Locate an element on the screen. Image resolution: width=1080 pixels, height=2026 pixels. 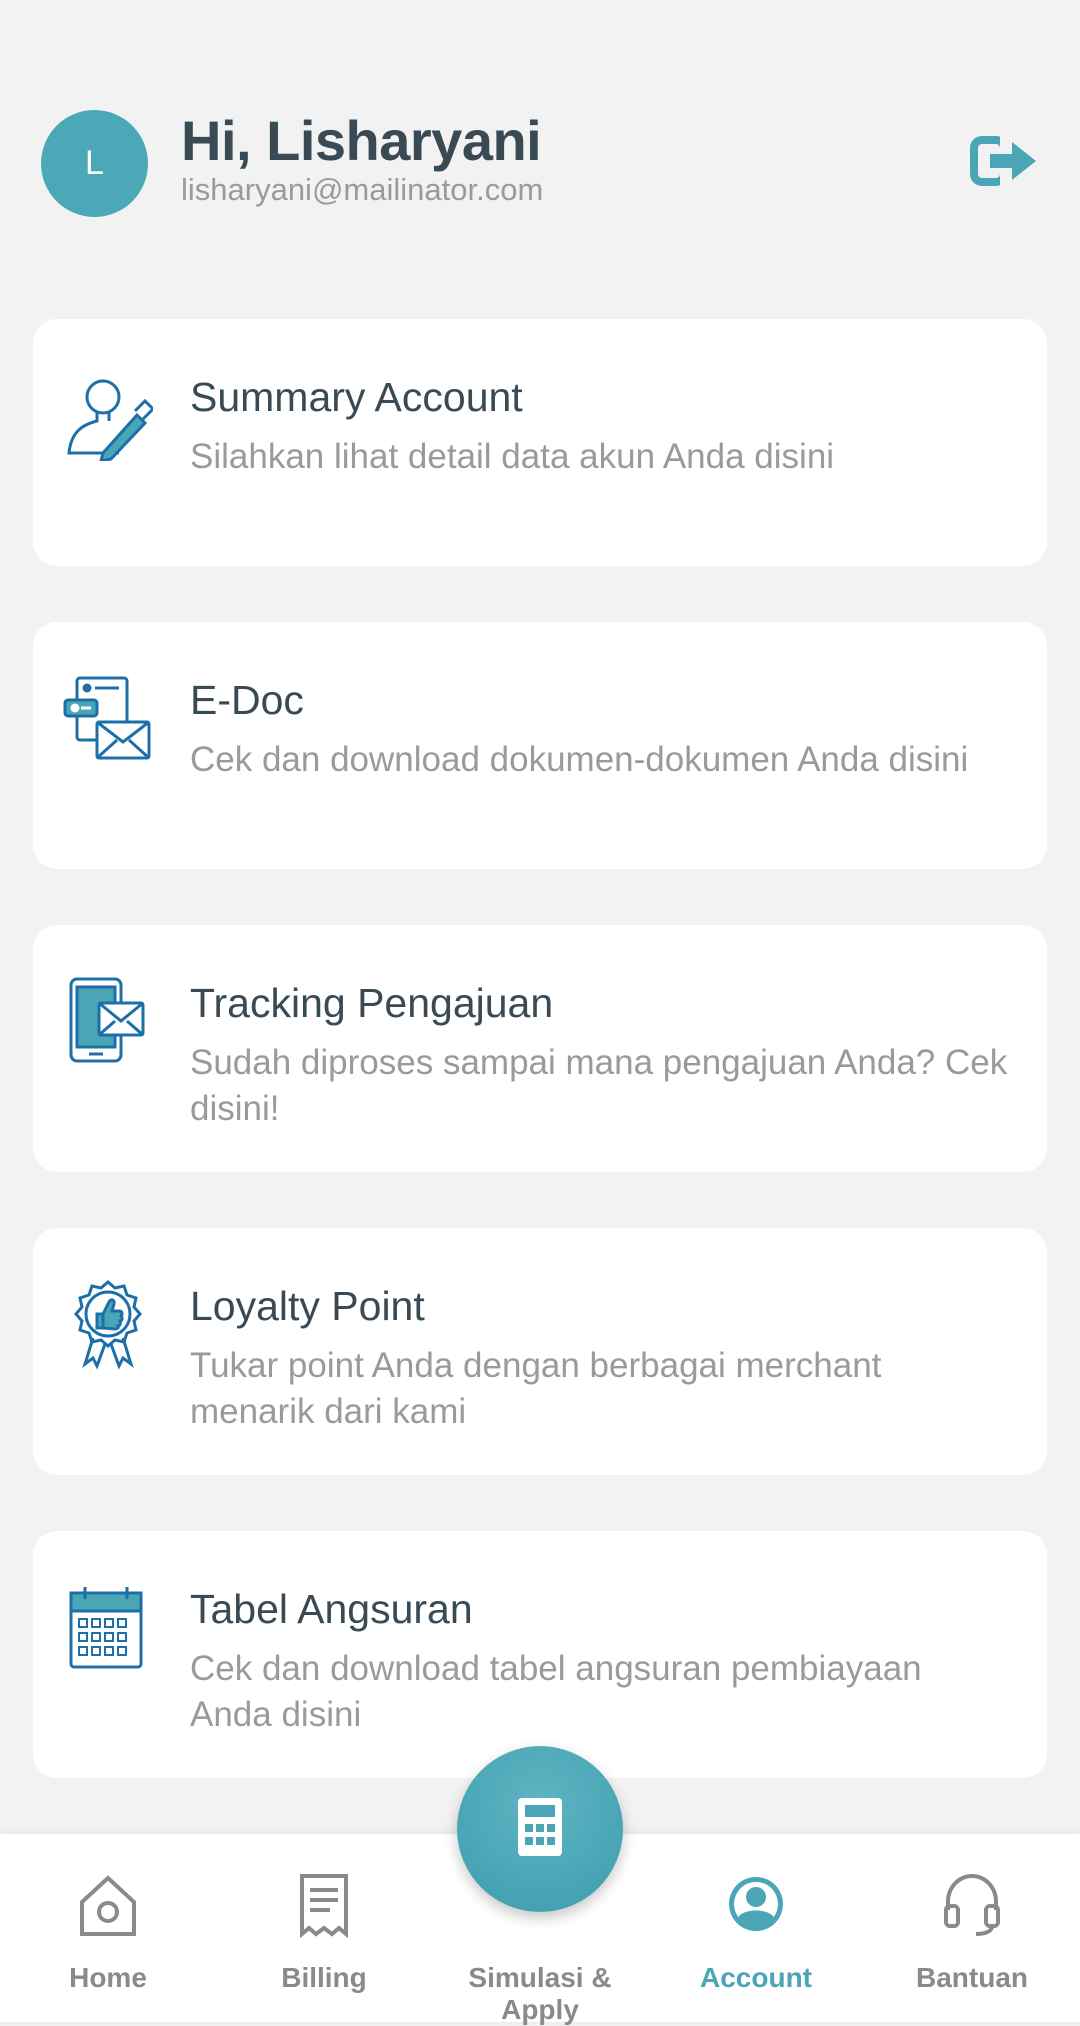
nav-bantuan: Bantuan is located at coordinates (972, 1928).